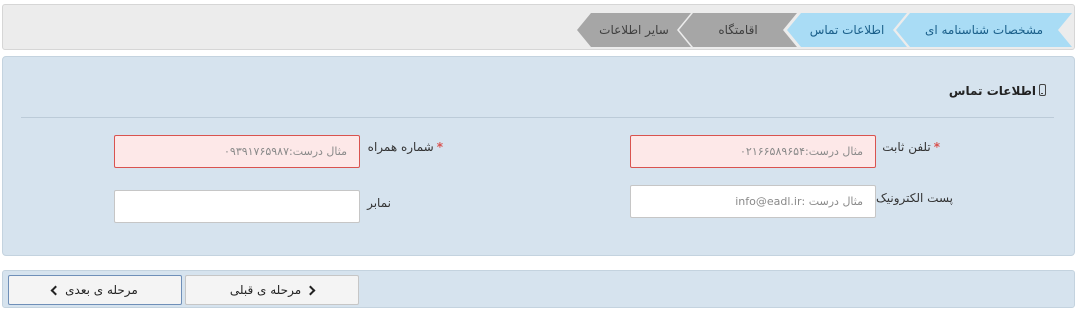 Image resolution: width=1077 pixels, height=311 pixels. What do you see at coordinates (753, 151) in the screenshot?
I see `landline-input` at bounding box center [753, 151].